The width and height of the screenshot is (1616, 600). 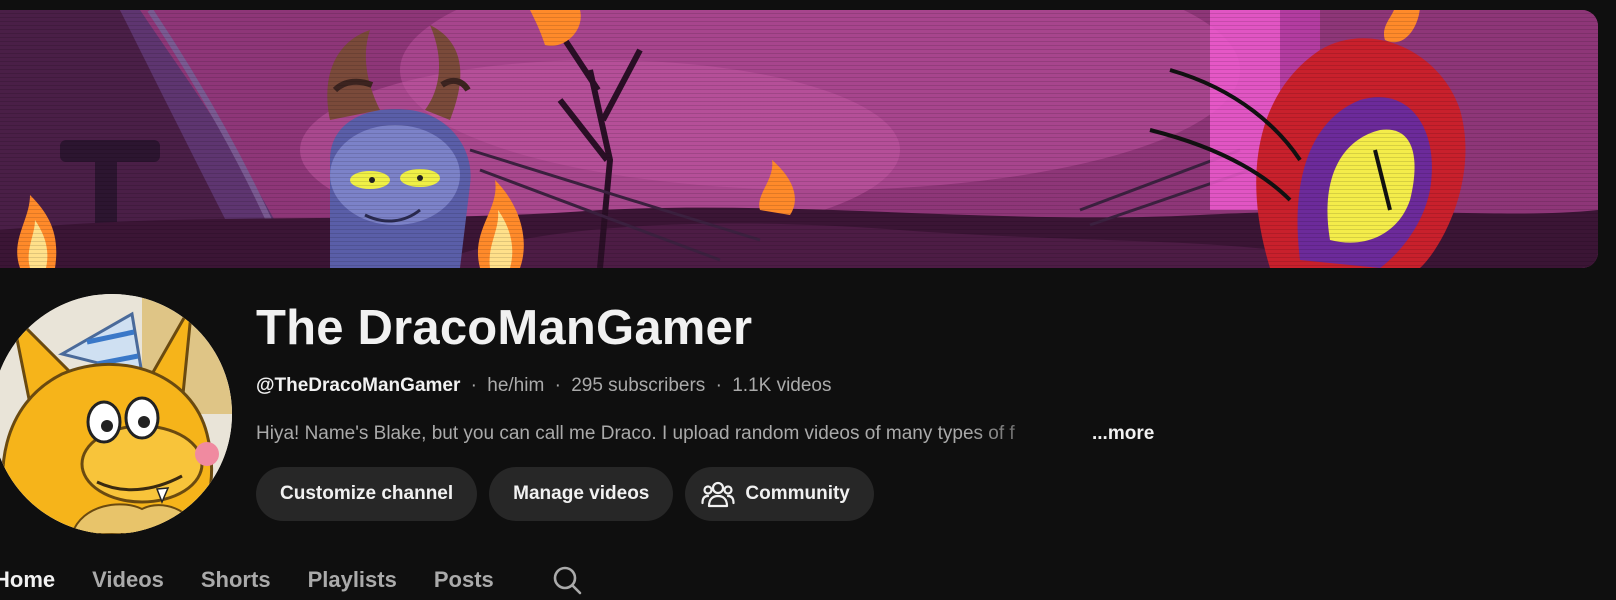 I want to click on tab-playlists: Playlists, so click(x=352, y=580).